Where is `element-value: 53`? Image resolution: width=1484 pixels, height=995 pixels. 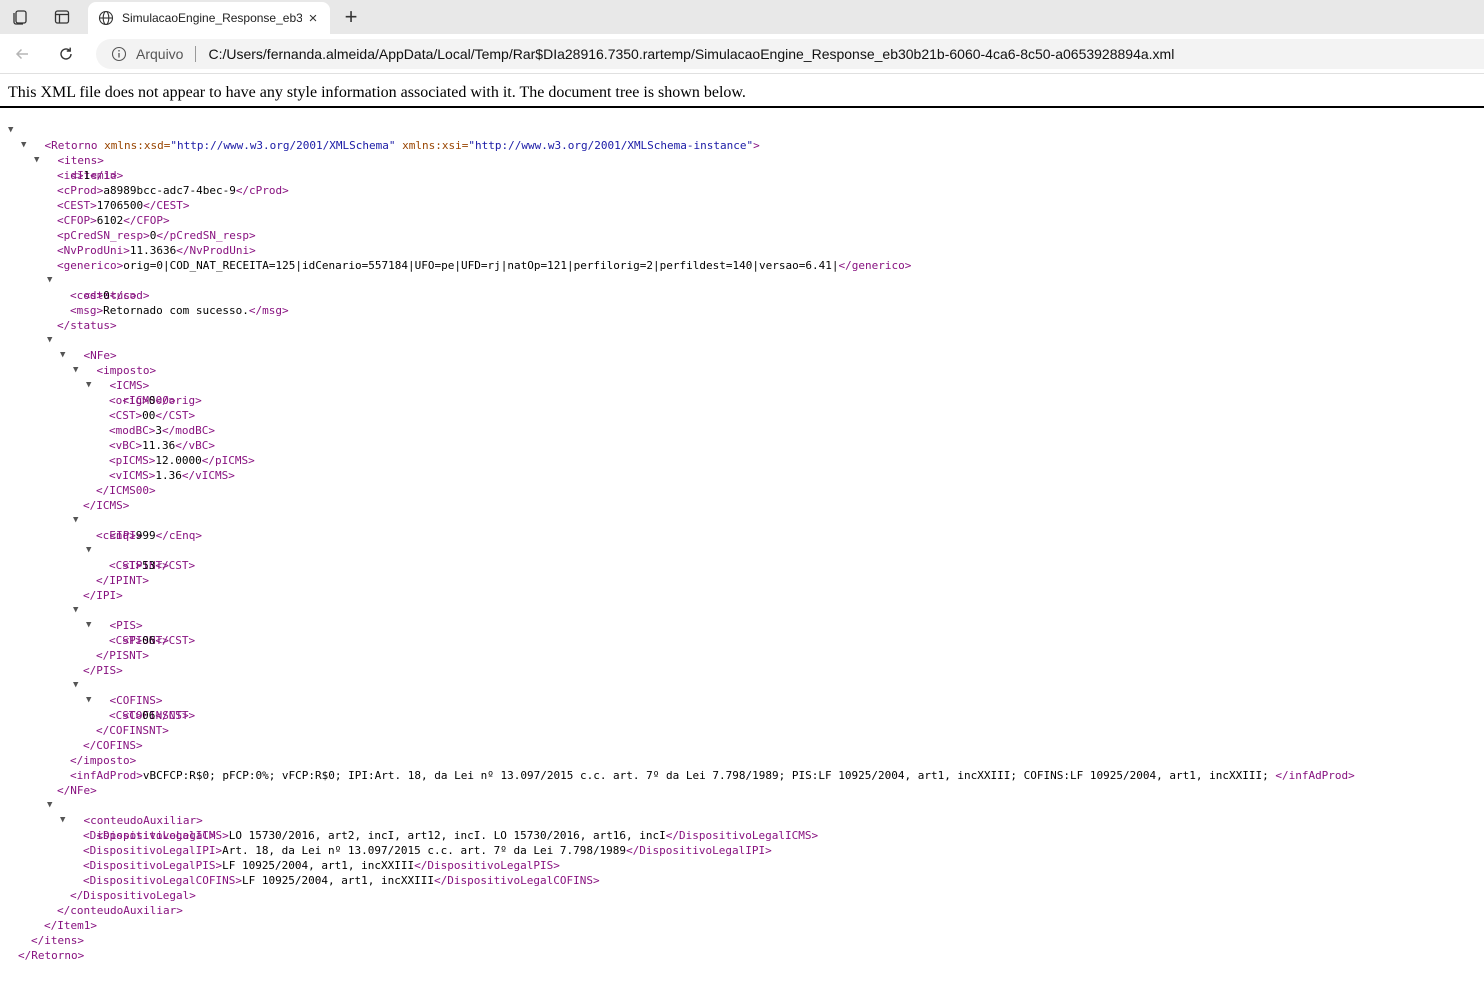 element-value: 53 is located at coordinates (149, 565).